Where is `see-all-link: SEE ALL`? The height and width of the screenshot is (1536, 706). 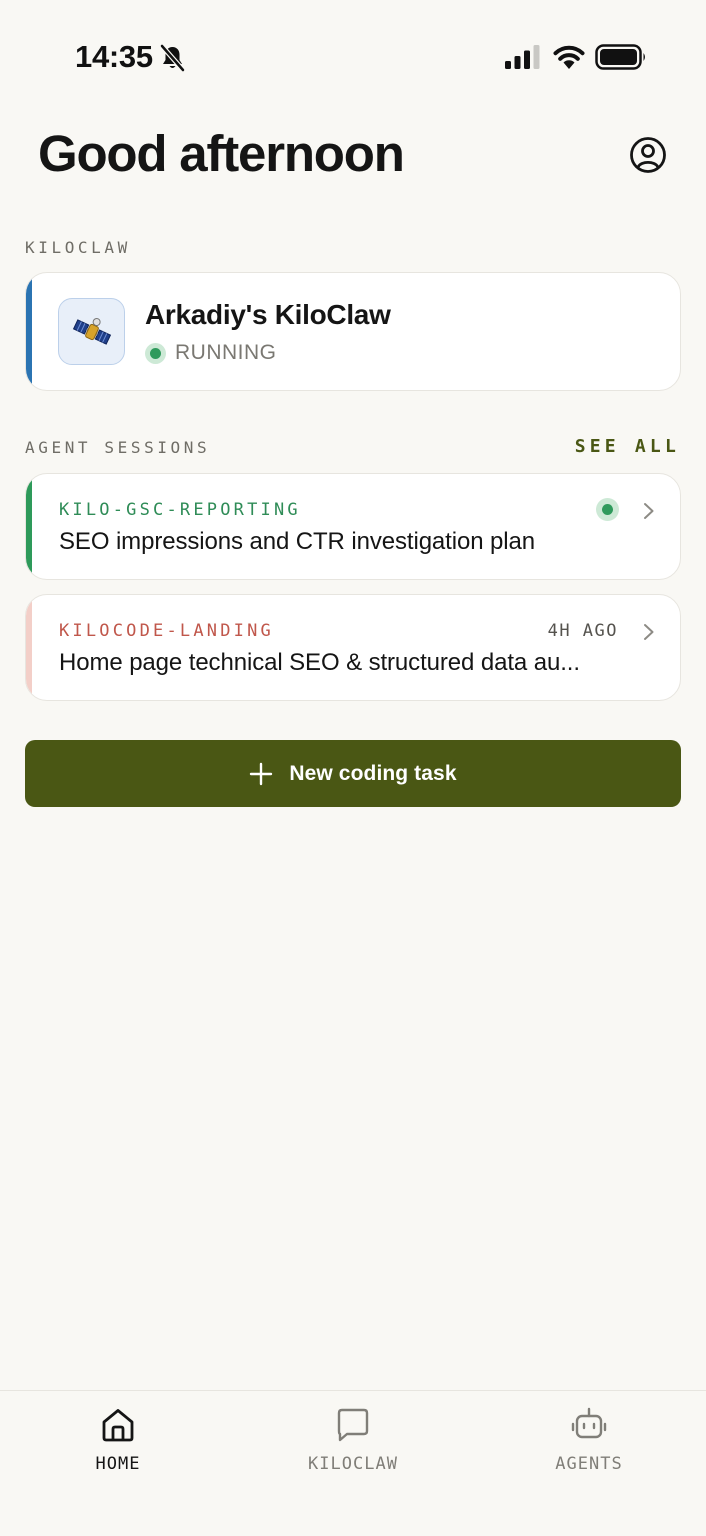 see-all-link: SEE ALL is located at coordinates (627, 446).